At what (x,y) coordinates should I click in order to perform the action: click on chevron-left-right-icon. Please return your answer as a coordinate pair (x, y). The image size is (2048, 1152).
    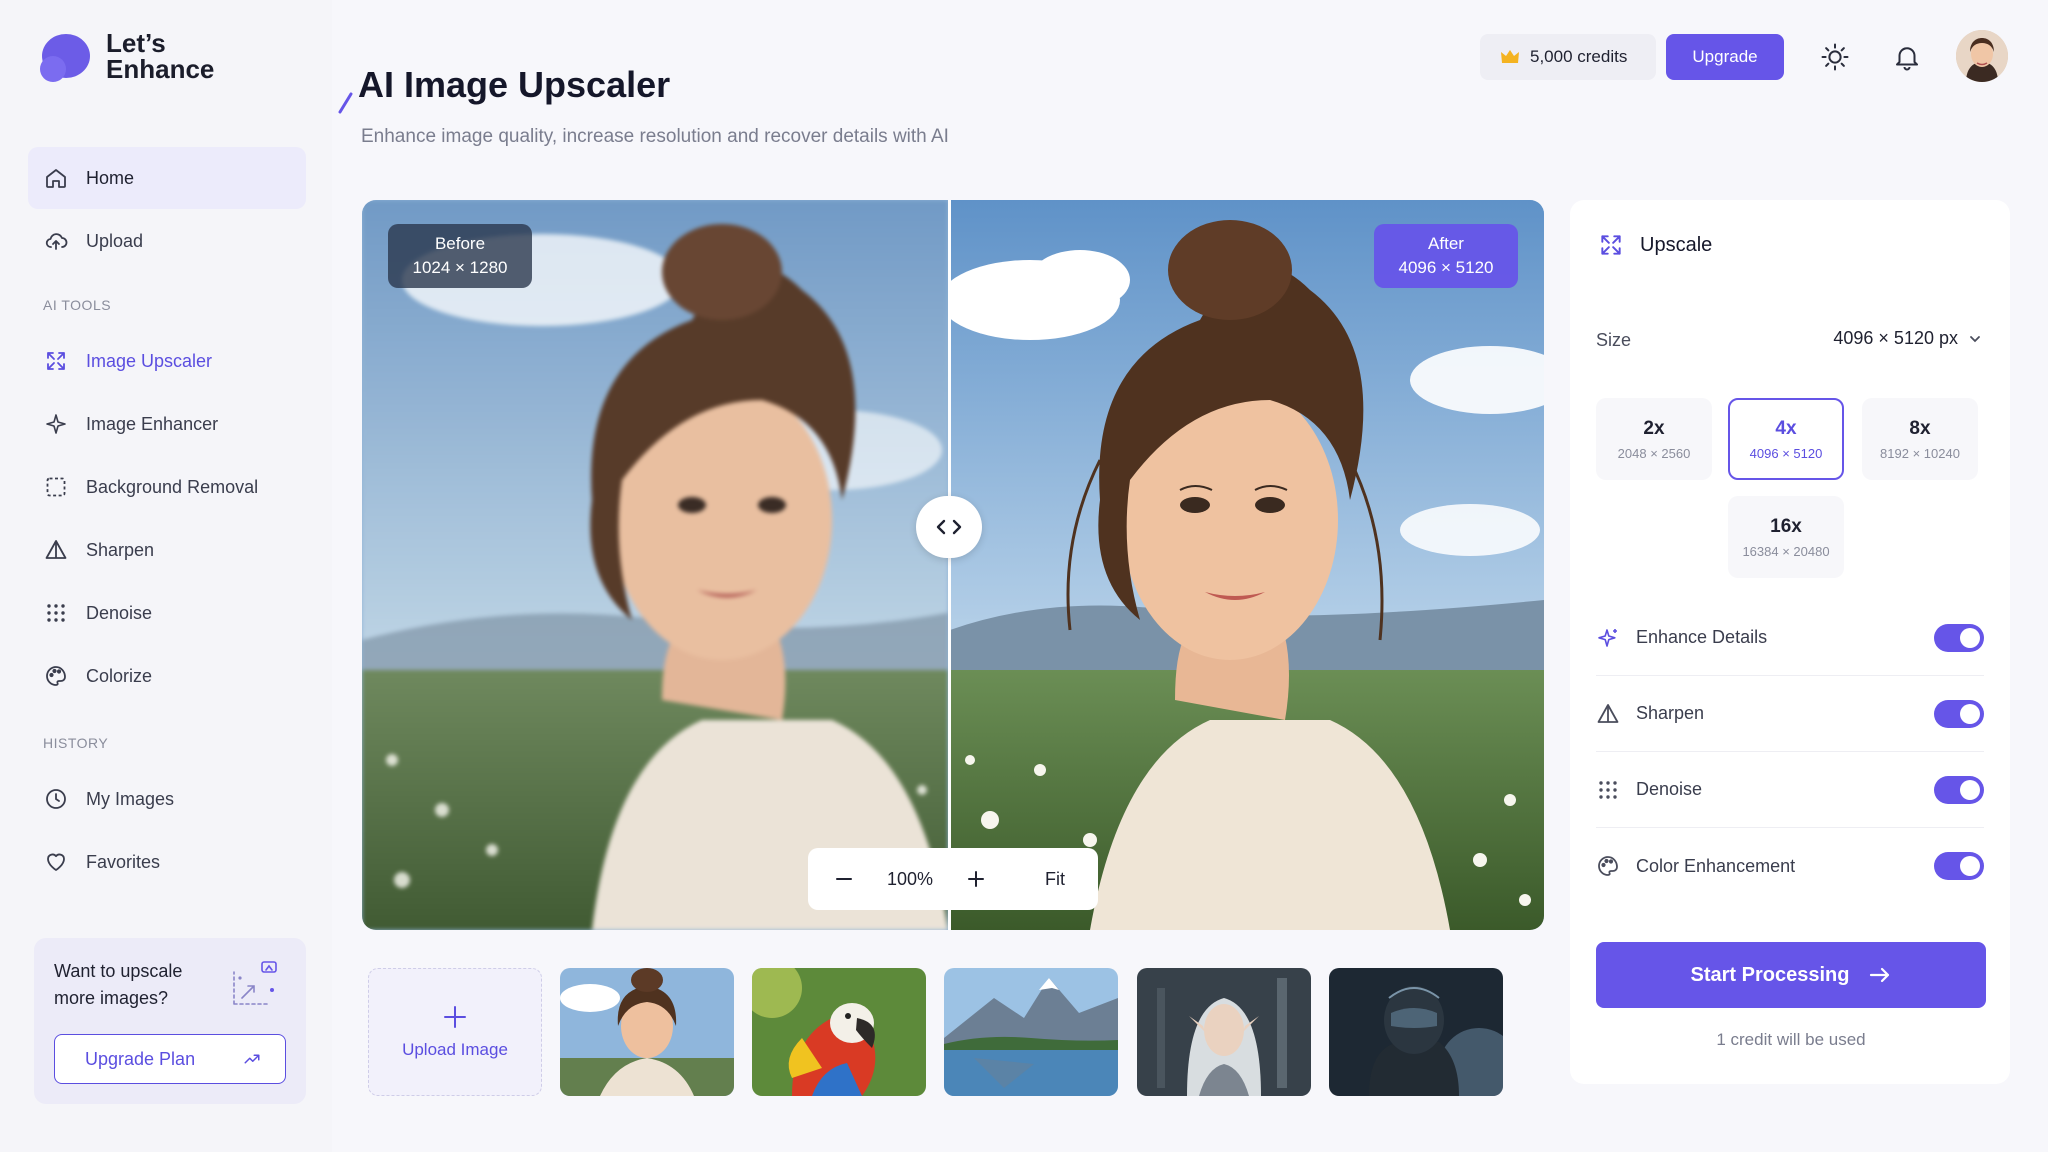
    Looking at the image, I should click on (949, 527).